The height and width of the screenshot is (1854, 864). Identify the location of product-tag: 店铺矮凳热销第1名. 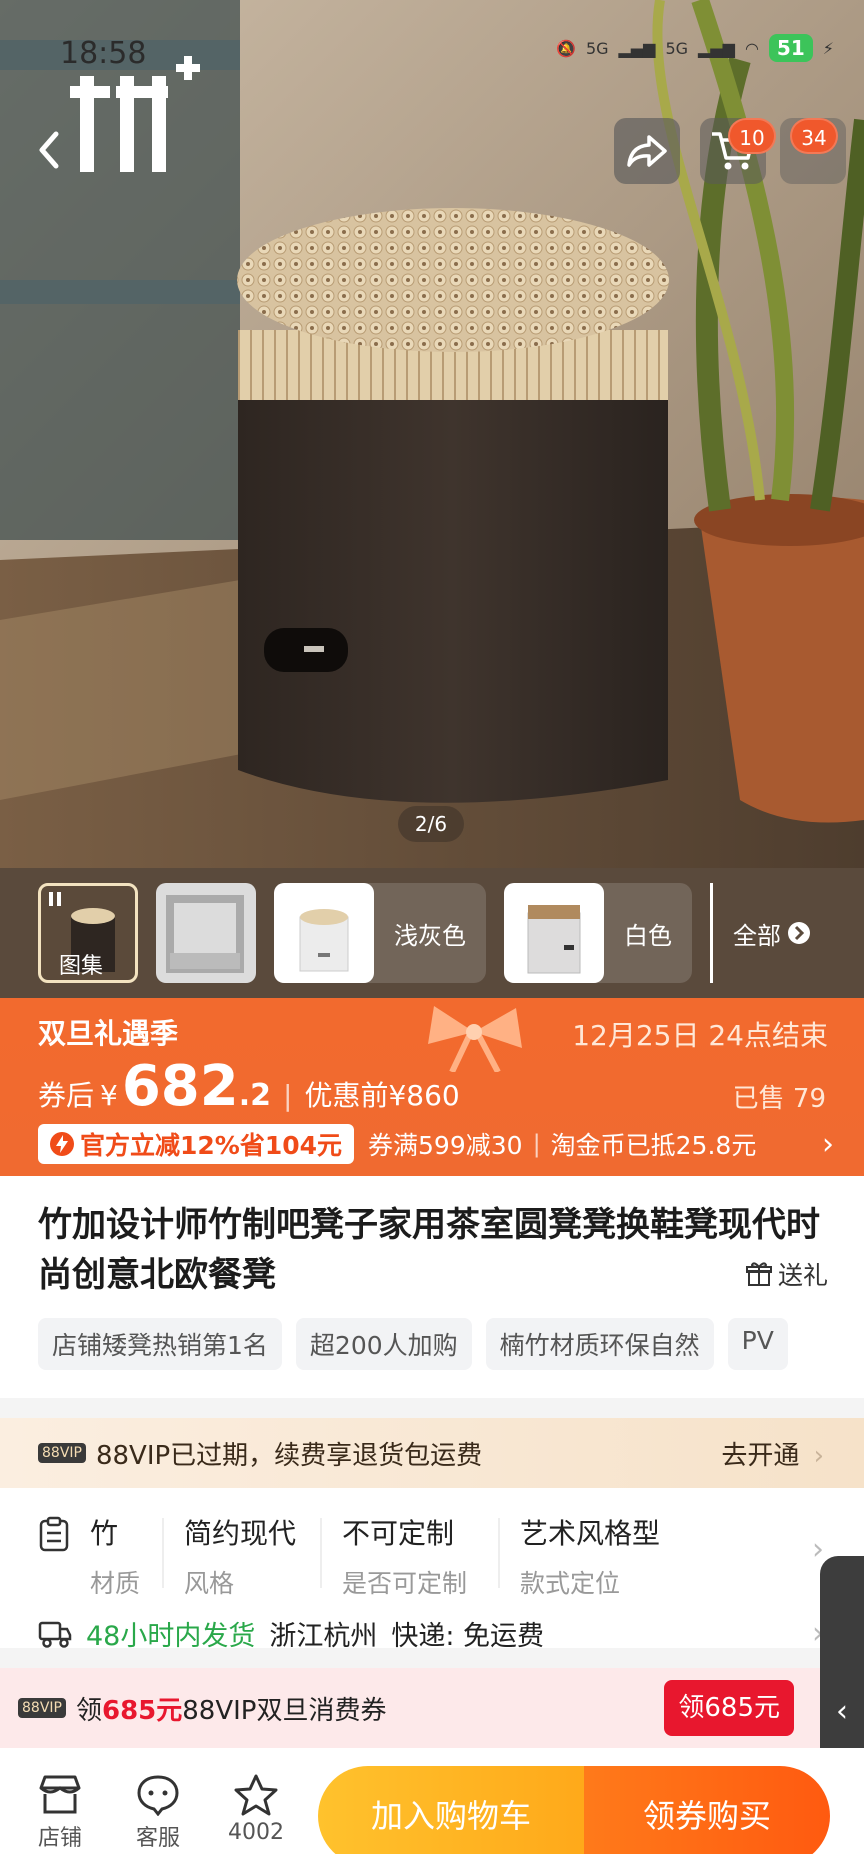
(160, 1344).